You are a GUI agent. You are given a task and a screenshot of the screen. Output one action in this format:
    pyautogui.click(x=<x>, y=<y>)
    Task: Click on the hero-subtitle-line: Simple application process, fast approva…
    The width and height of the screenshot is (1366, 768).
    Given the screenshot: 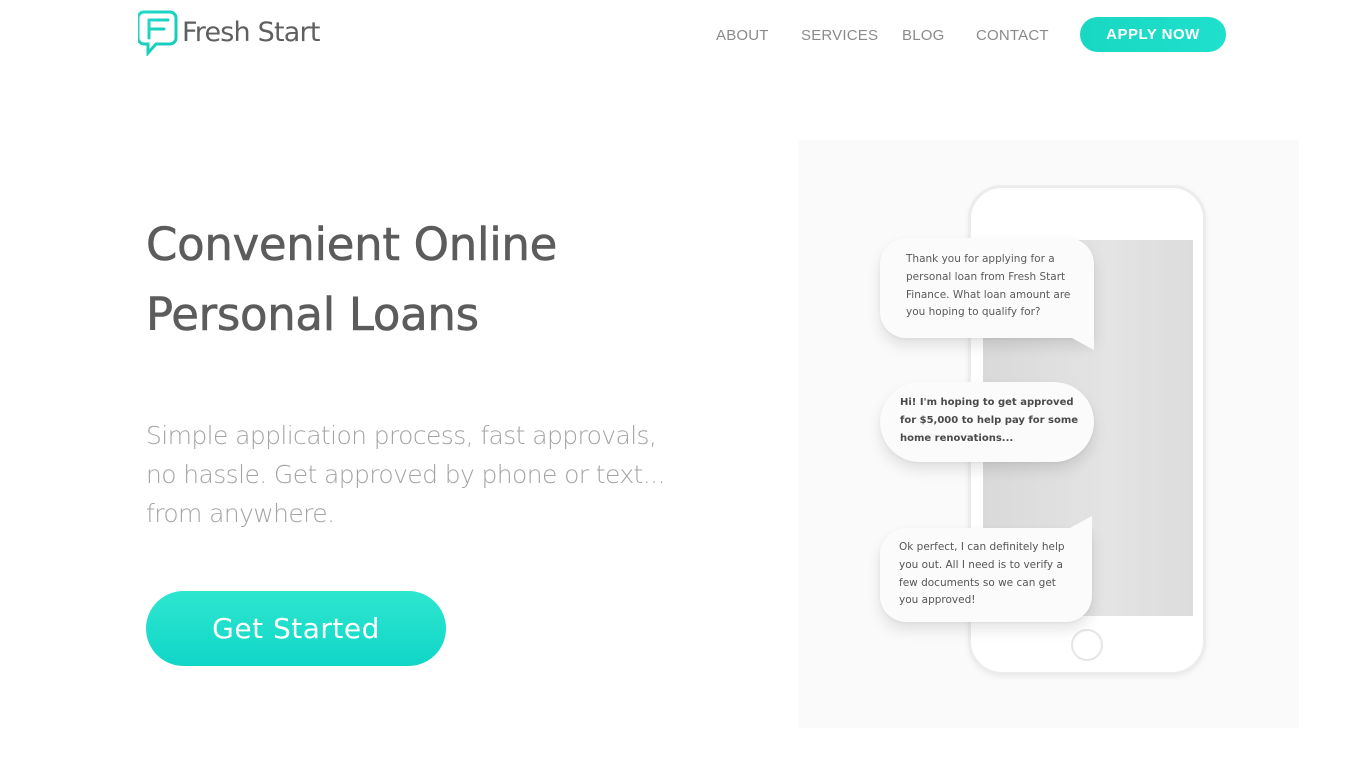 What is the action you would take?
    pyautogui.click(x=401, y=435)
    